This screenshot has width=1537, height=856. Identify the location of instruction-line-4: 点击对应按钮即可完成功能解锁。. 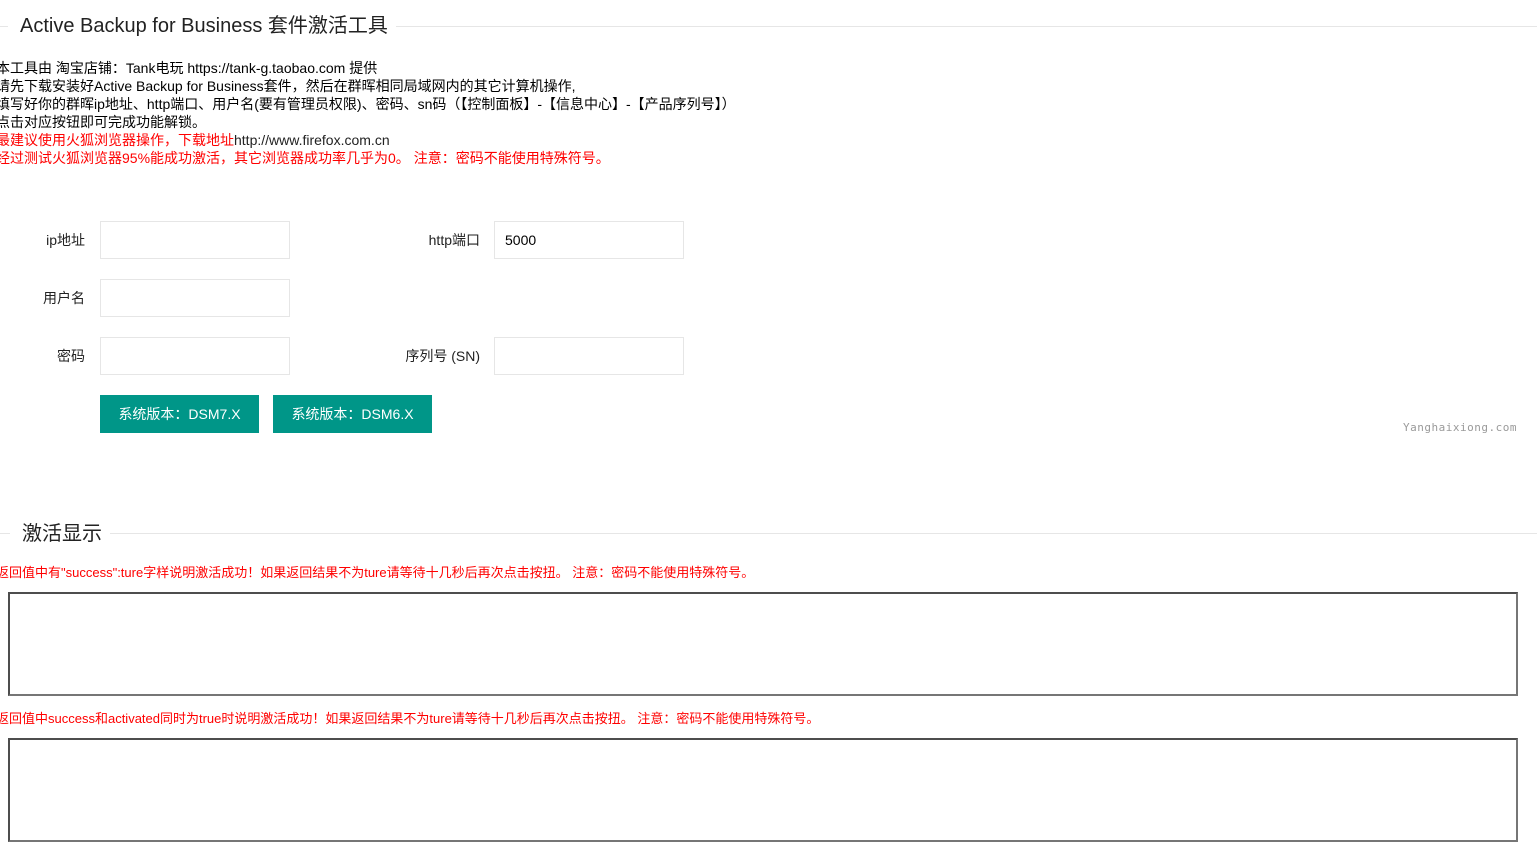
(103, 122).